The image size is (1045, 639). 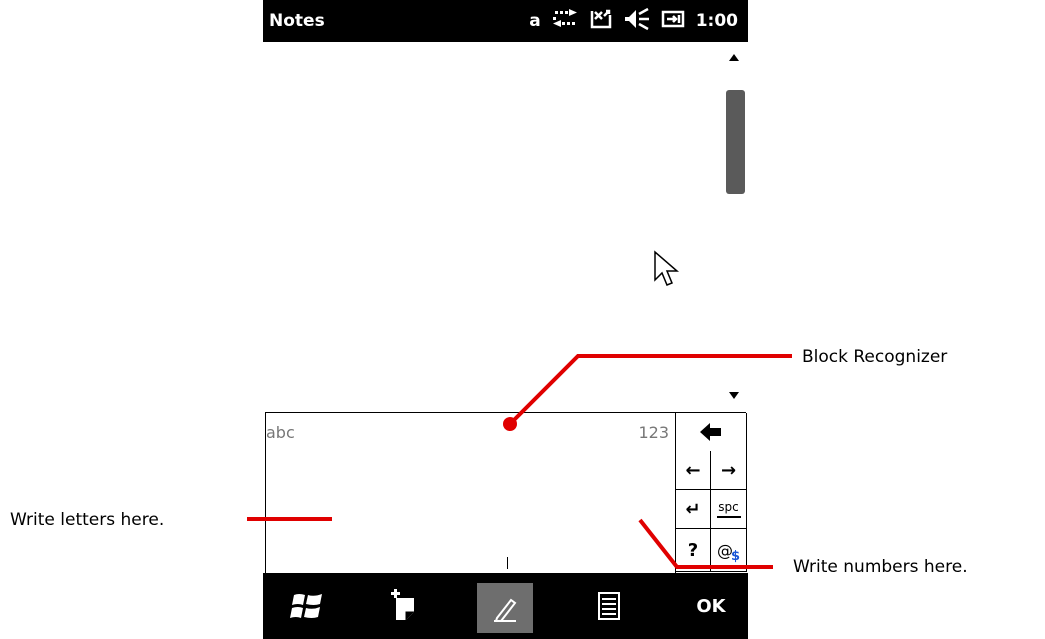 What do you see at coordinates (875, 357) in the screenshot?
I see `block-recognizer-annotation: Block Recognizer` at bounding box center [875, 357].